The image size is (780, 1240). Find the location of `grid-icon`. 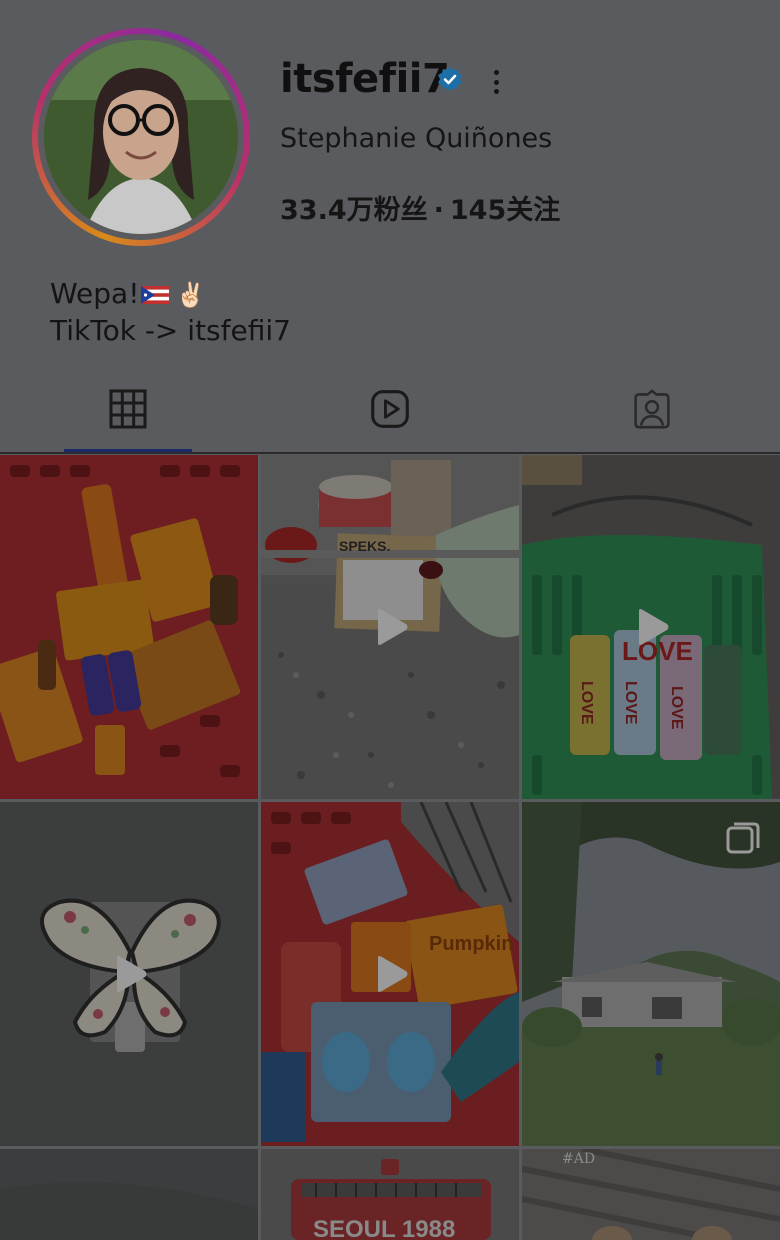

grid-icon is located at coordinates (128, 409).